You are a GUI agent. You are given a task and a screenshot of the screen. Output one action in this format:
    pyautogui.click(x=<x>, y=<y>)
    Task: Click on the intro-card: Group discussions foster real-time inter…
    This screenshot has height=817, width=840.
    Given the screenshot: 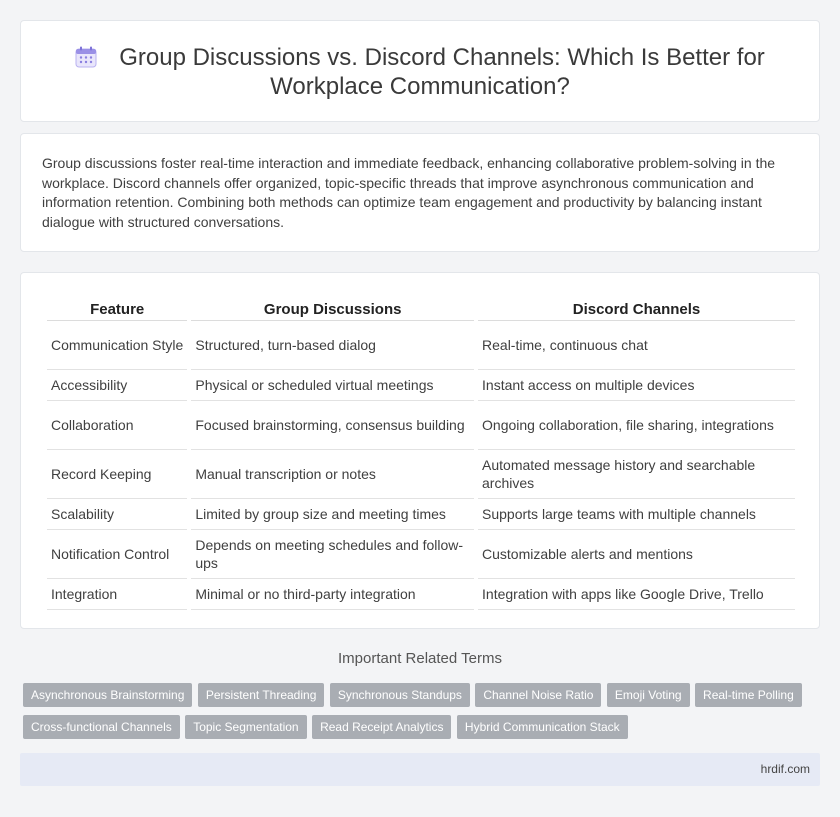 What is the action you would take?
    pyautogui.click(x=420, y=192)
    